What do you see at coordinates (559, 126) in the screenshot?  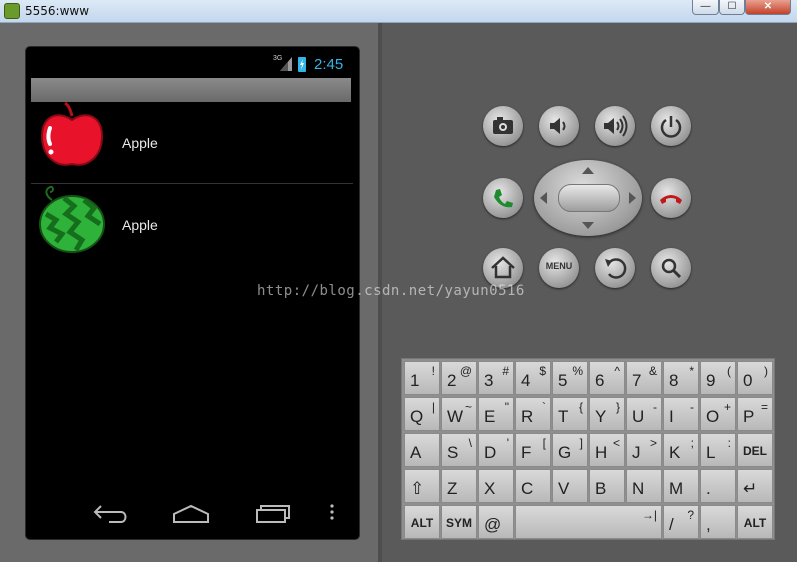 I see `volume-down-button` at bounding box center [559, 126].